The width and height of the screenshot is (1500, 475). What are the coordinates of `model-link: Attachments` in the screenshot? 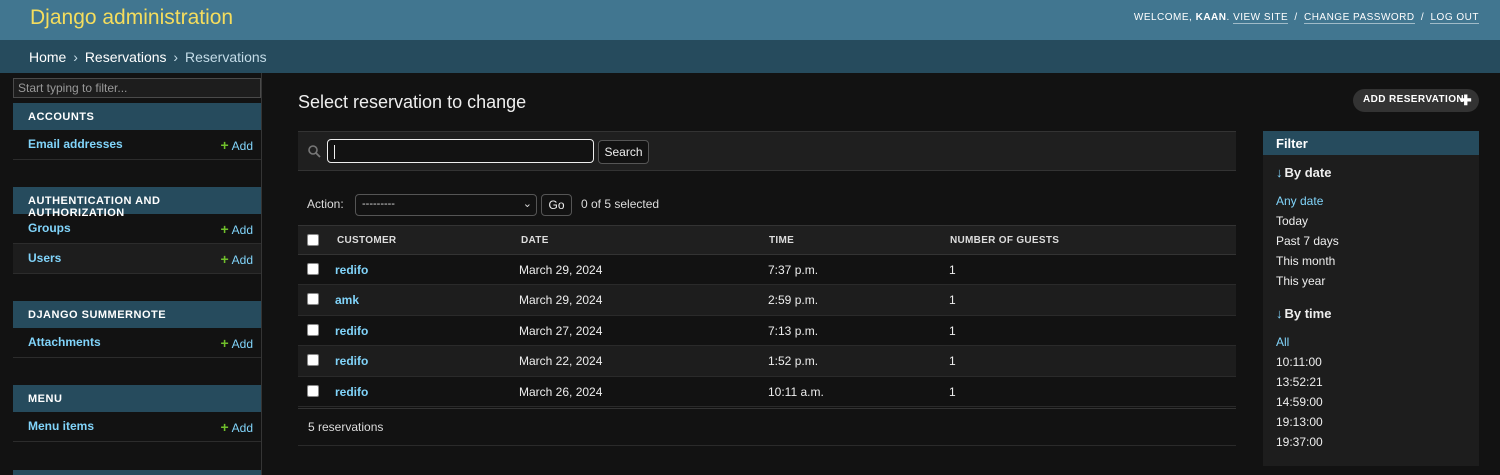 It's located at (64, 342).